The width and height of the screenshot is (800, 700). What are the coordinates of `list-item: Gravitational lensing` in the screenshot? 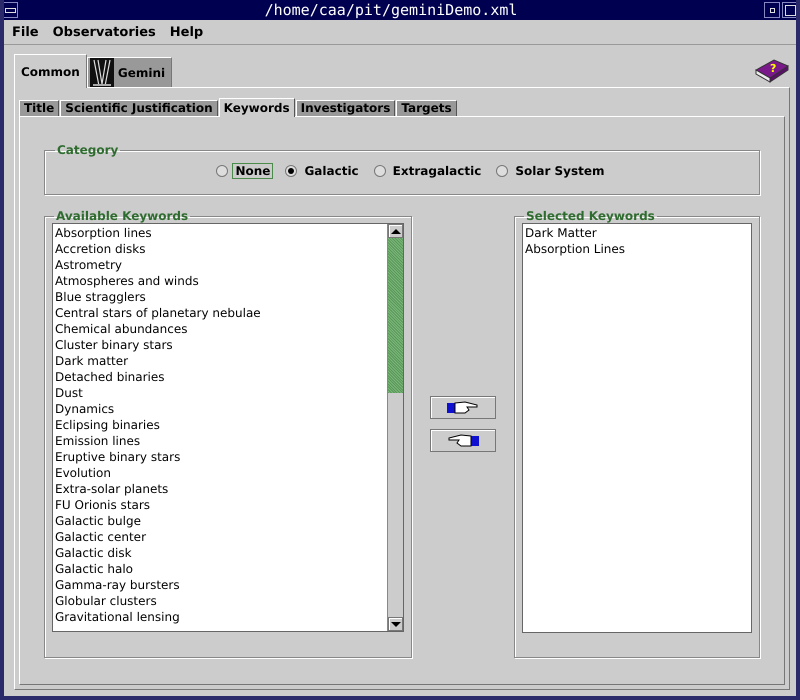 It's located at (220, 617).